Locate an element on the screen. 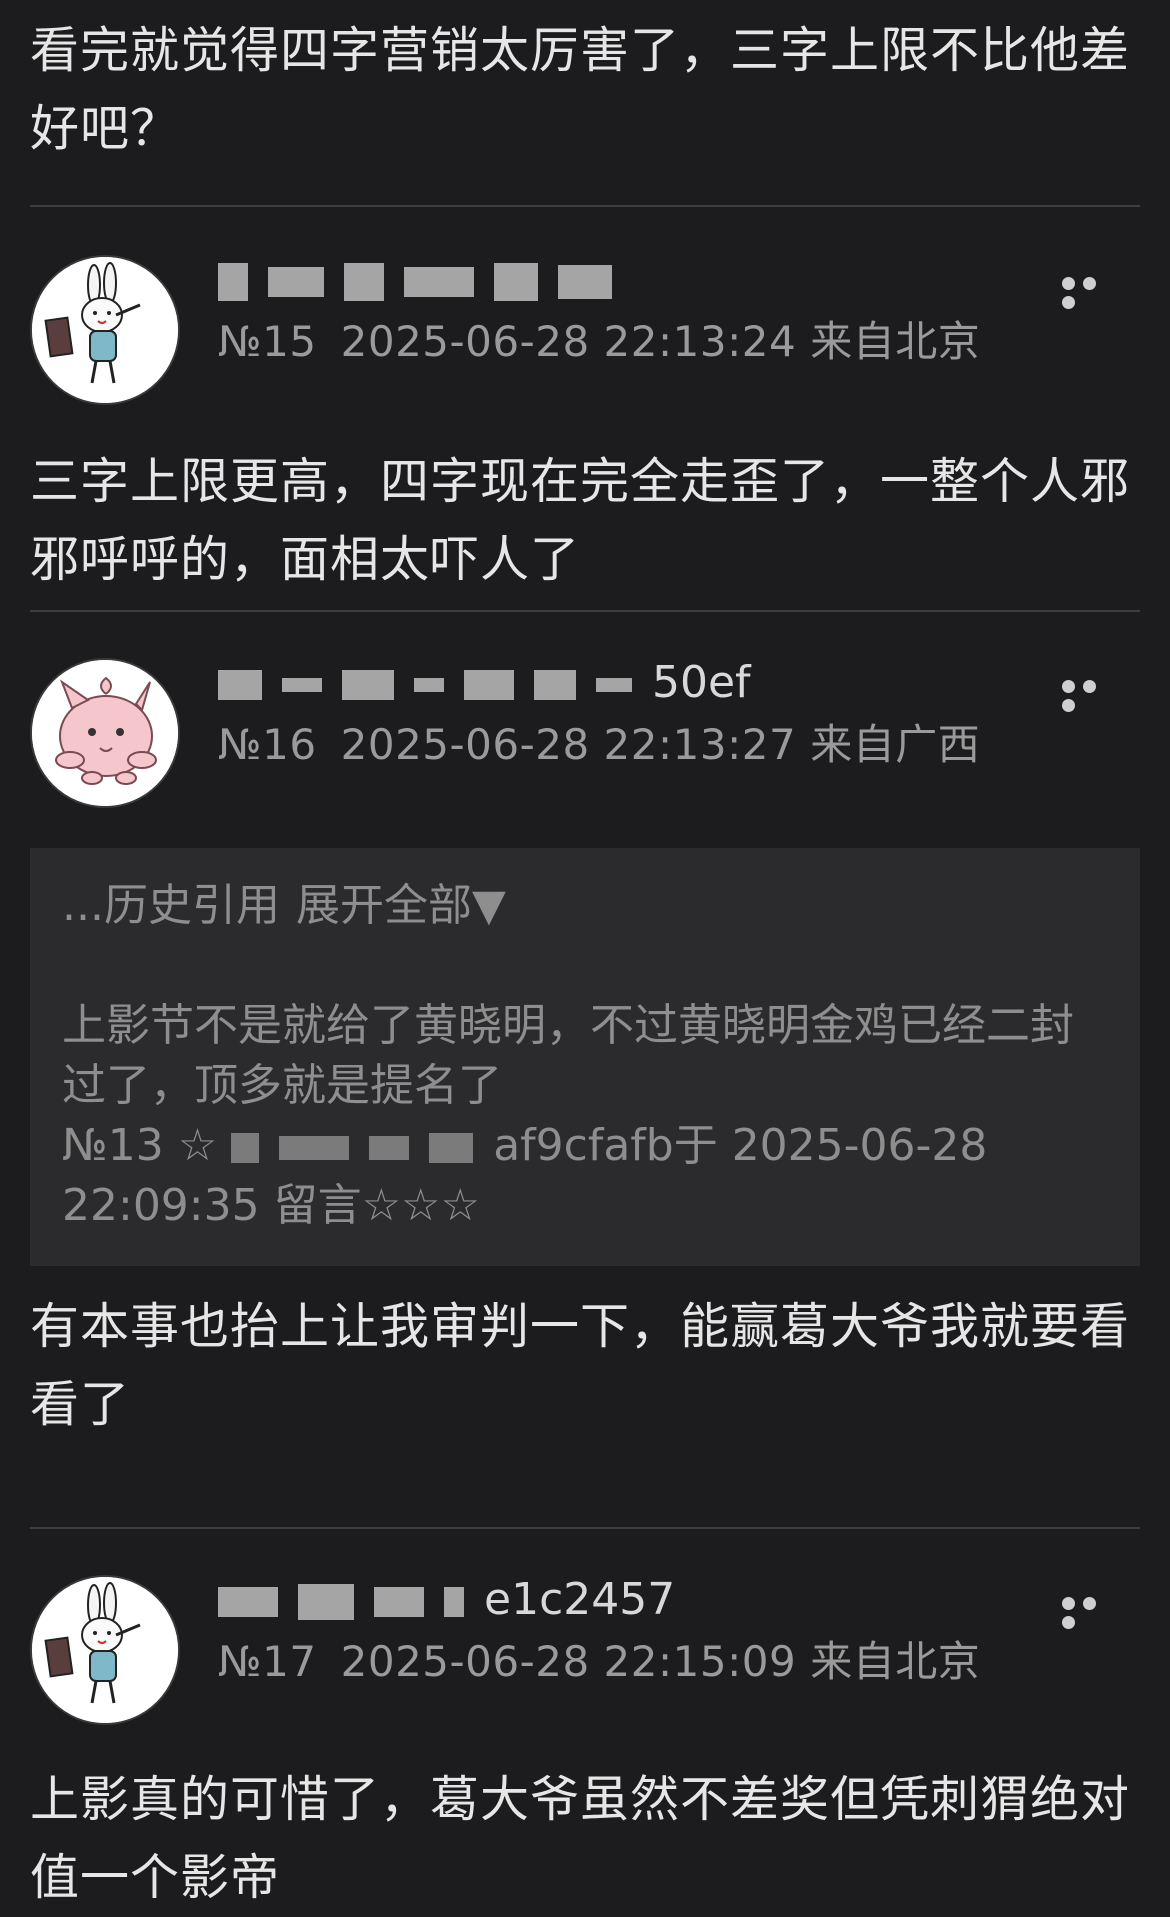 The height and width of the screenshot is (1917, 1170). username-redacted is located at coordinates (498, 280).